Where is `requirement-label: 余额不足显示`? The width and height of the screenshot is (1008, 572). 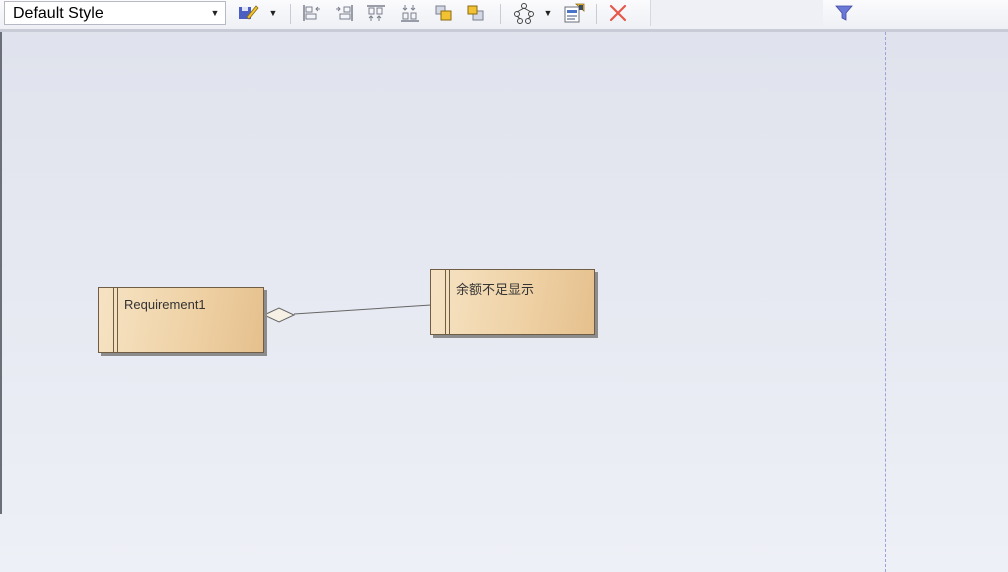
requirement-label: 余额不足显示 is located at coordinates (495, 289).